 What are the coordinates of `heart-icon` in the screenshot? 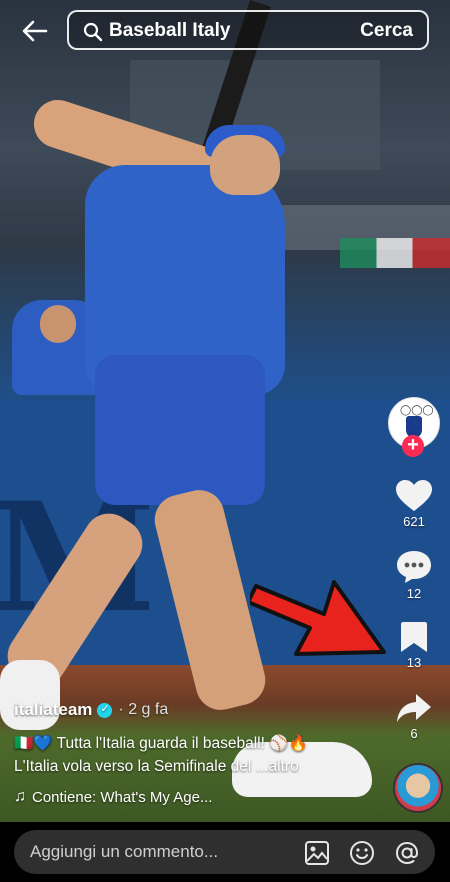 It's located at (414, 495).